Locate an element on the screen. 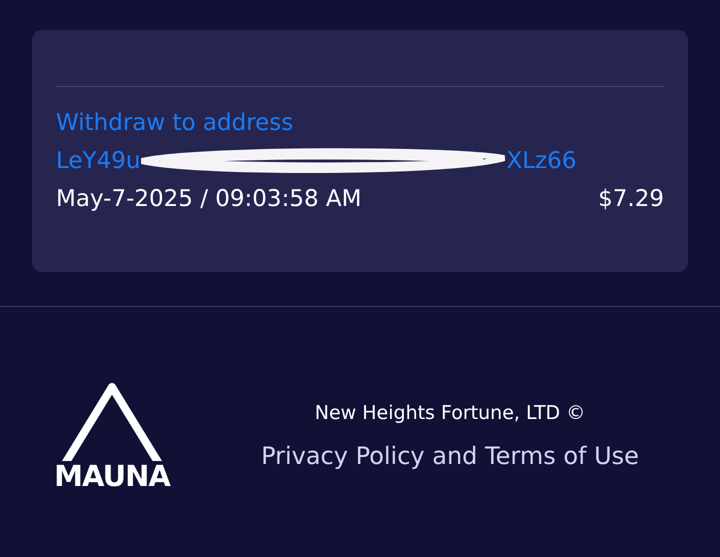  legal-link: Privacy Policy and Terms of Use is located at coordinates (450, 456).